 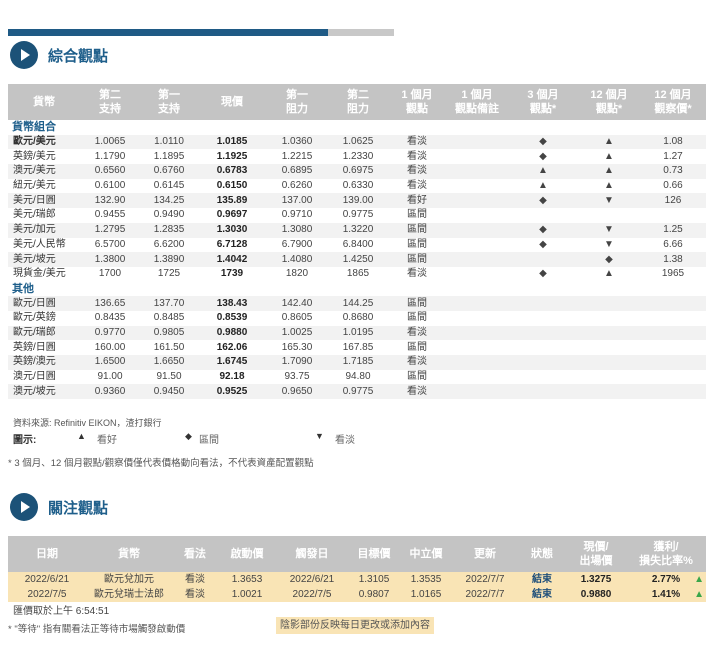 What do you see at coordinates (609, 259) in the screenshot?
I see `view-12m-icon: ◆` at bounding box center [609, 259].